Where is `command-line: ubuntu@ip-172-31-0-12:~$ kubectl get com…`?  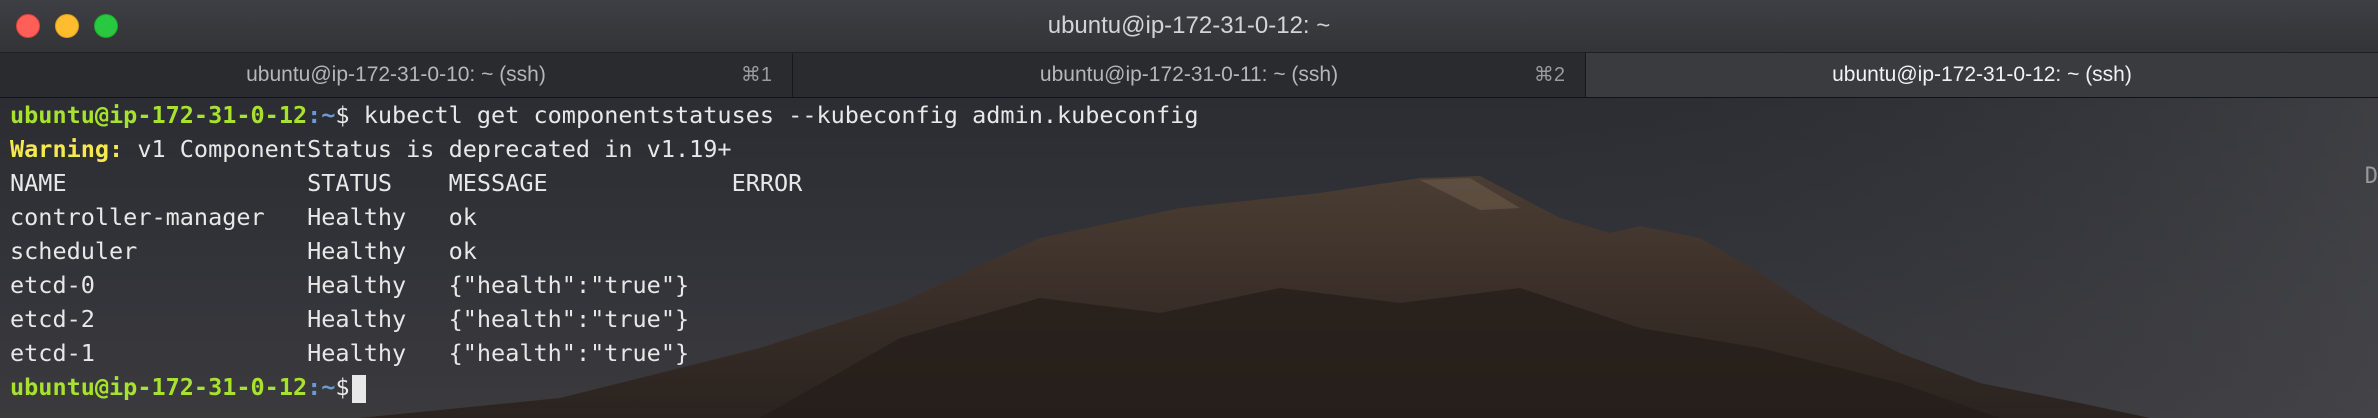
command-line: ubuntu@ip-172-31-0-12:~$ kubectl get com… is located at coordinates (604, 115).